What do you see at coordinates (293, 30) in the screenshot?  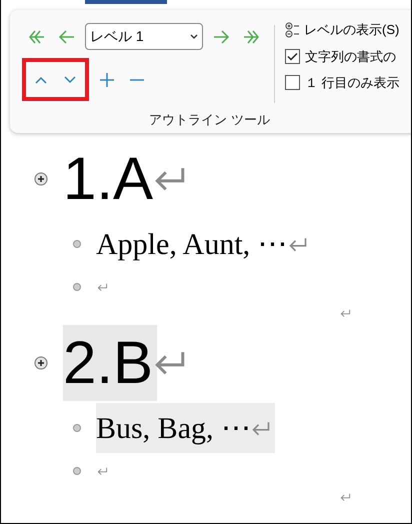 I see `level-display-icon` at bounding box center [293, 30].